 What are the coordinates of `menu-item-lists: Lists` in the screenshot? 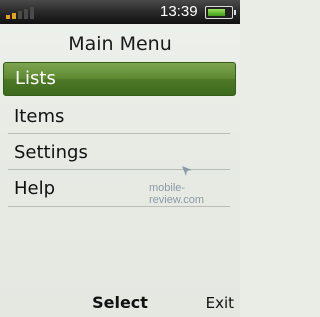 It's located at (119, 79).